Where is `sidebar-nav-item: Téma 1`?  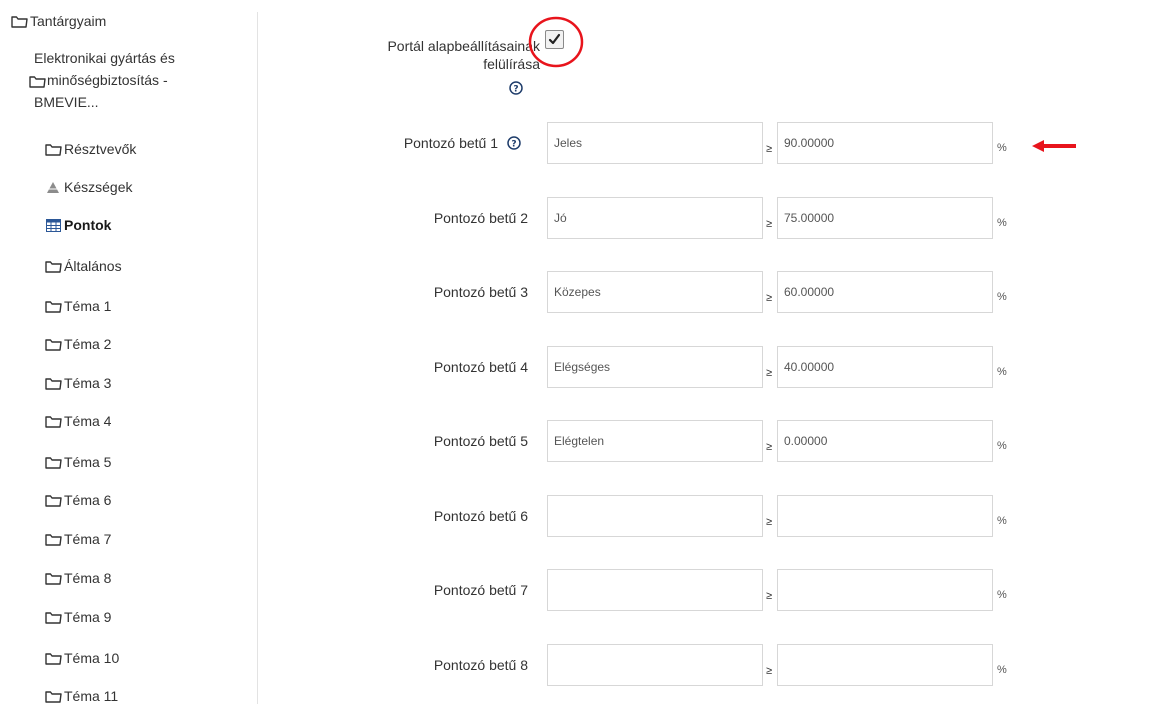 sidebar-nav-item: Téma 1 is located at coordinates (77, 306).